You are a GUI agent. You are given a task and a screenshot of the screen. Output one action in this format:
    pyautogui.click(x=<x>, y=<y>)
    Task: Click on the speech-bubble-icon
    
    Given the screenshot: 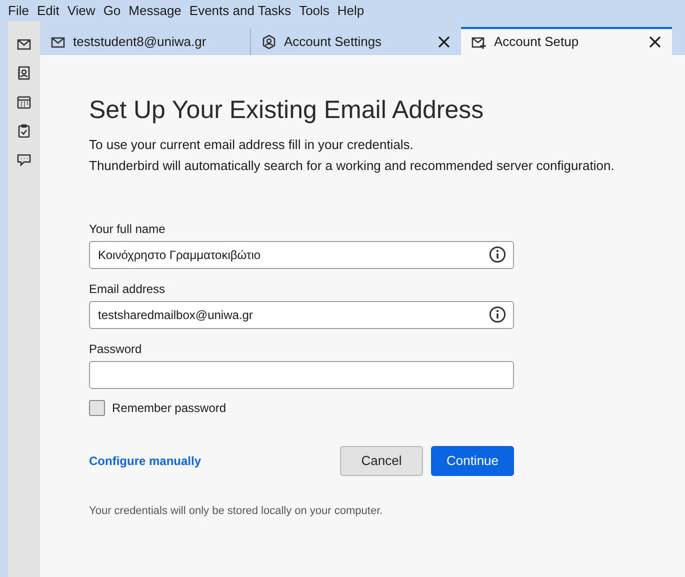 What is the action you would take?
    pyautogui.click(x=24, y=160)
    